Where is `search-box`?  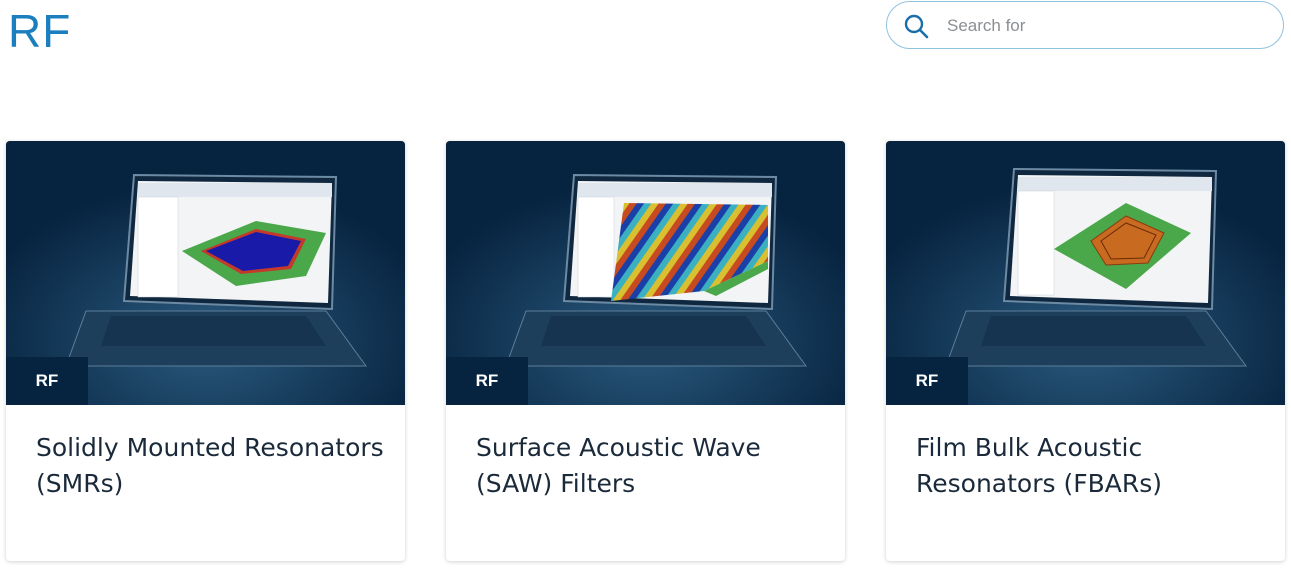
search-box is located at coordinates (1085, 25).